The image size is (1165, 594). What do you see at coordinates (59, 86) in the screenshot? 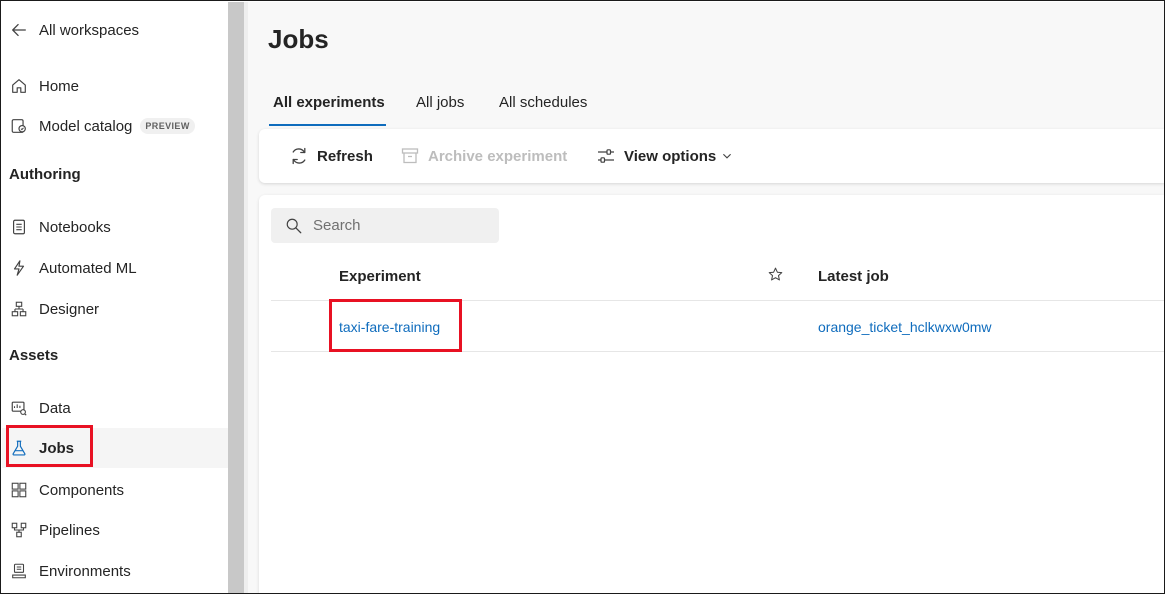
I see `sidebar-item-label: Home` at bounding box center [59, 86].